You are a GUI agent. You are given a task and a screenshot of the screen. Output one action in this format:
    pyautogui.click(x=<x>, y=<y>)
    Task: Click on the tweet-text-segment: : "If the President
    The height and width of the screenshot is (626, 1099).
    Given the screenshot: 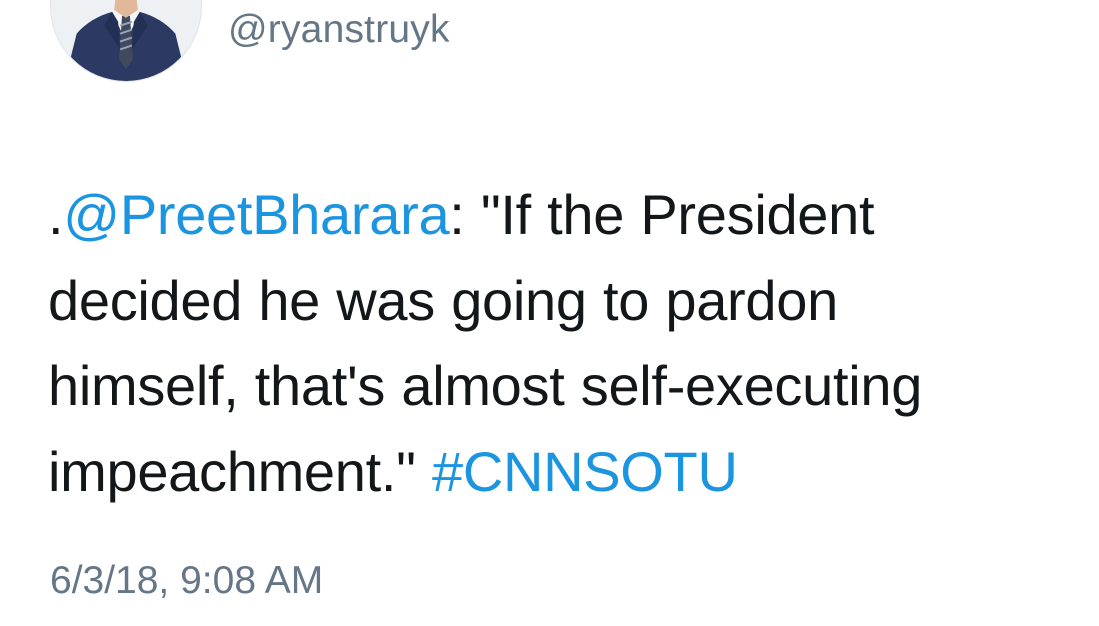 What is the action you would take?
    pyautogui.click(x=662, y=214)
    